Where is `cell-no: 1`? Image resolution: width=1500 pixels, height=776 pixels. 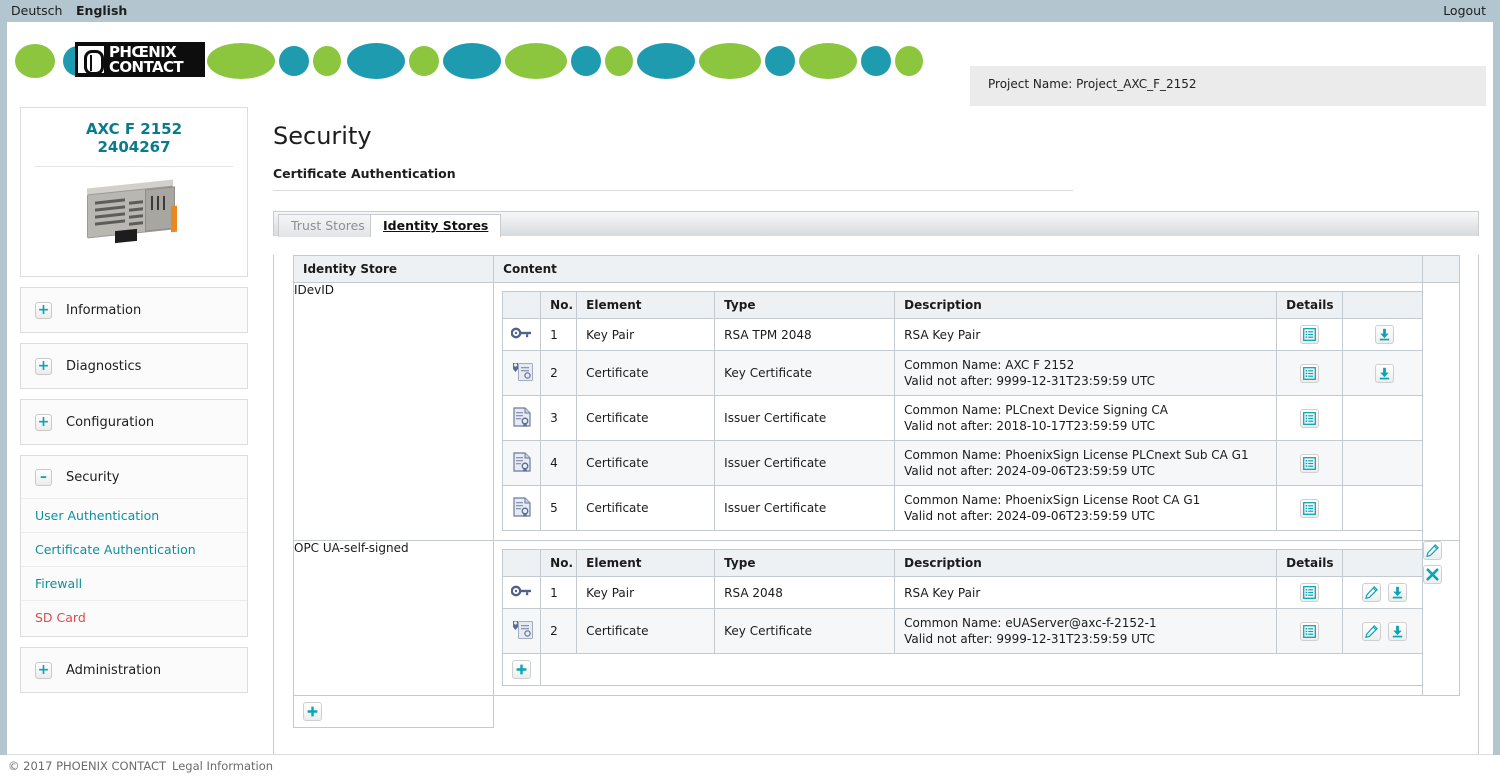 cell-no: 1 is located at coordinates (559, 334).